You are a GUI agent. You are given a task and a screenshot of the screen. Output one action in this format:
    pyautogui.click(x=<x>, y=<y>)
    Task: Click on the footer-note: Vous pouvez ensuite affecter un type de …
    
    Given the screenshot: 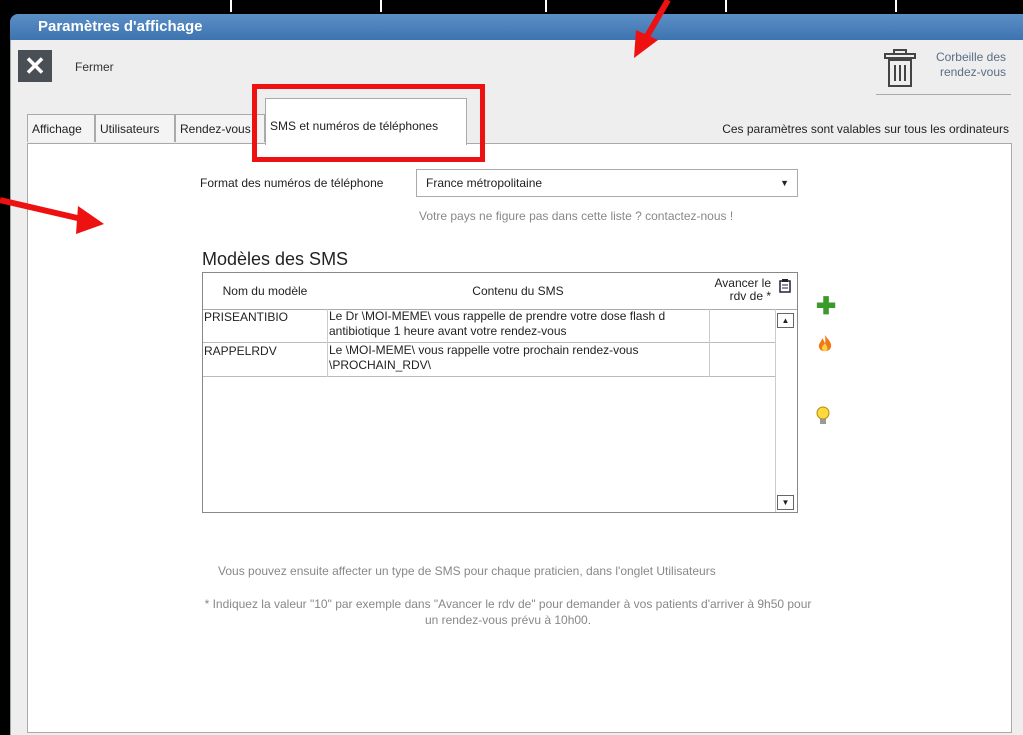 What is the action you would take?
    pyautogui.click(x=467, y=571)
    